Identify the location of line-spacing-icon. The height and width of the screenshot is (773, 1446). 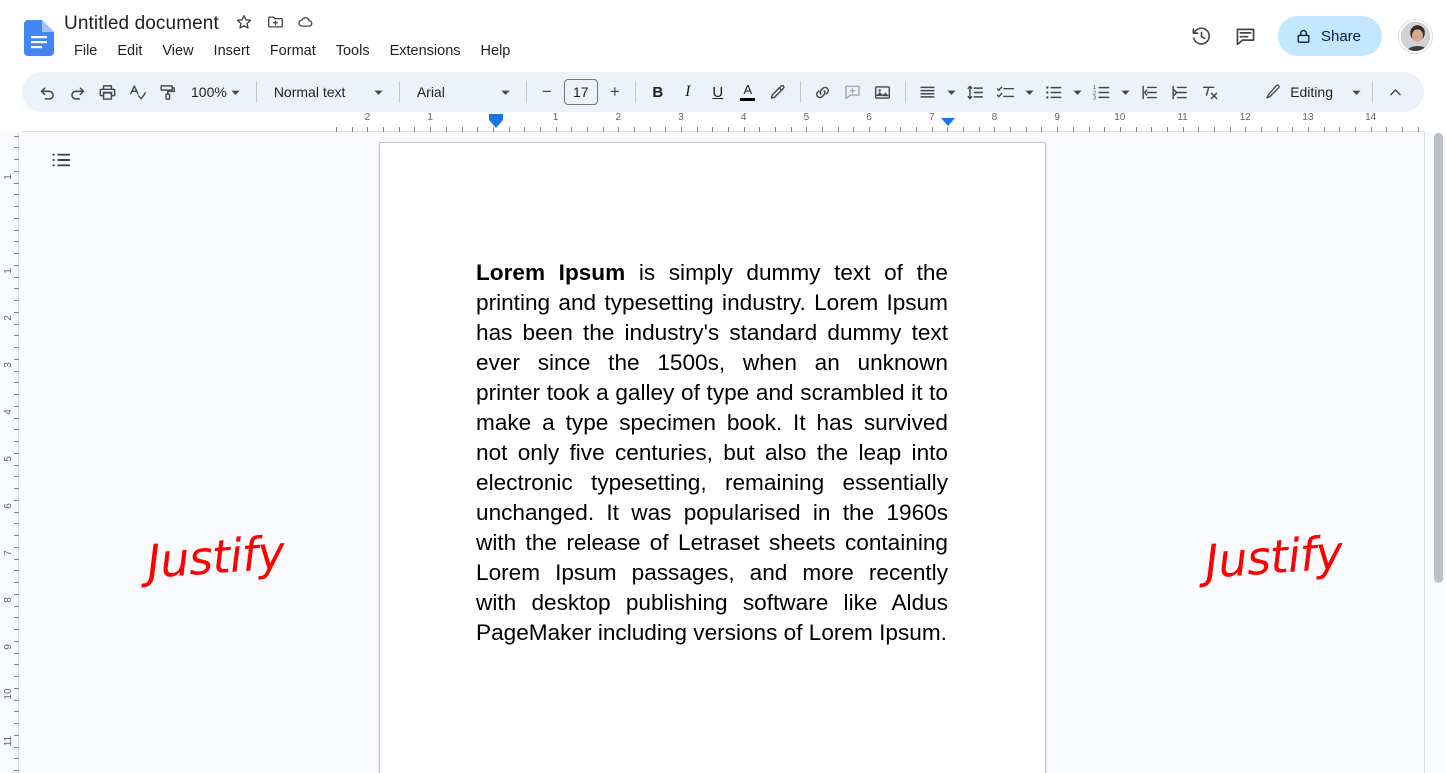
(976, 92).